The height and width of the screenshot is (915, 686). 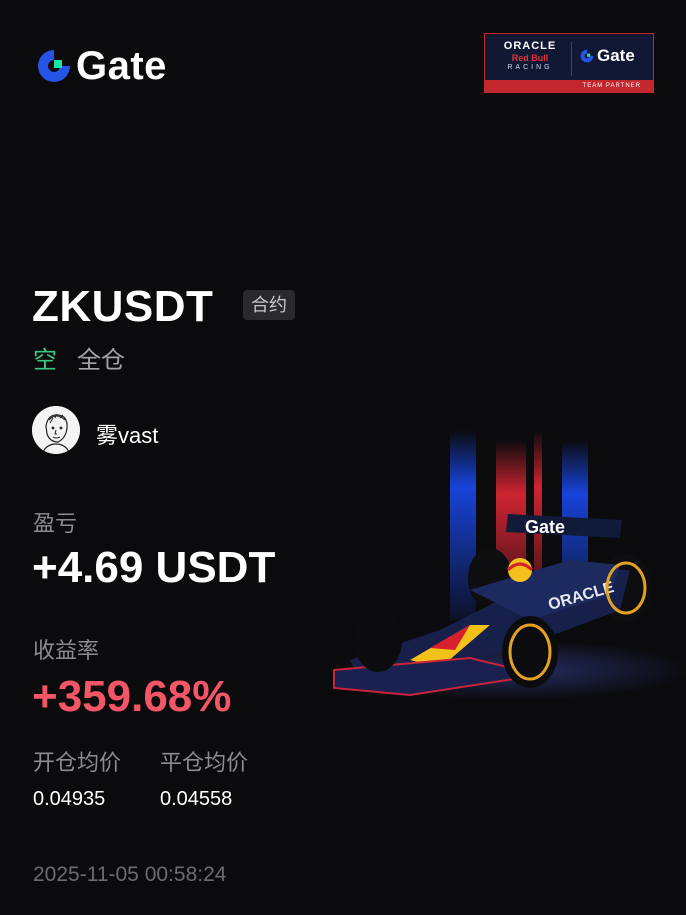 What do you see at coordinates (269, 305) in the screenshot?
I see `contract-badge: 合约` at bounding box center [269, 305].